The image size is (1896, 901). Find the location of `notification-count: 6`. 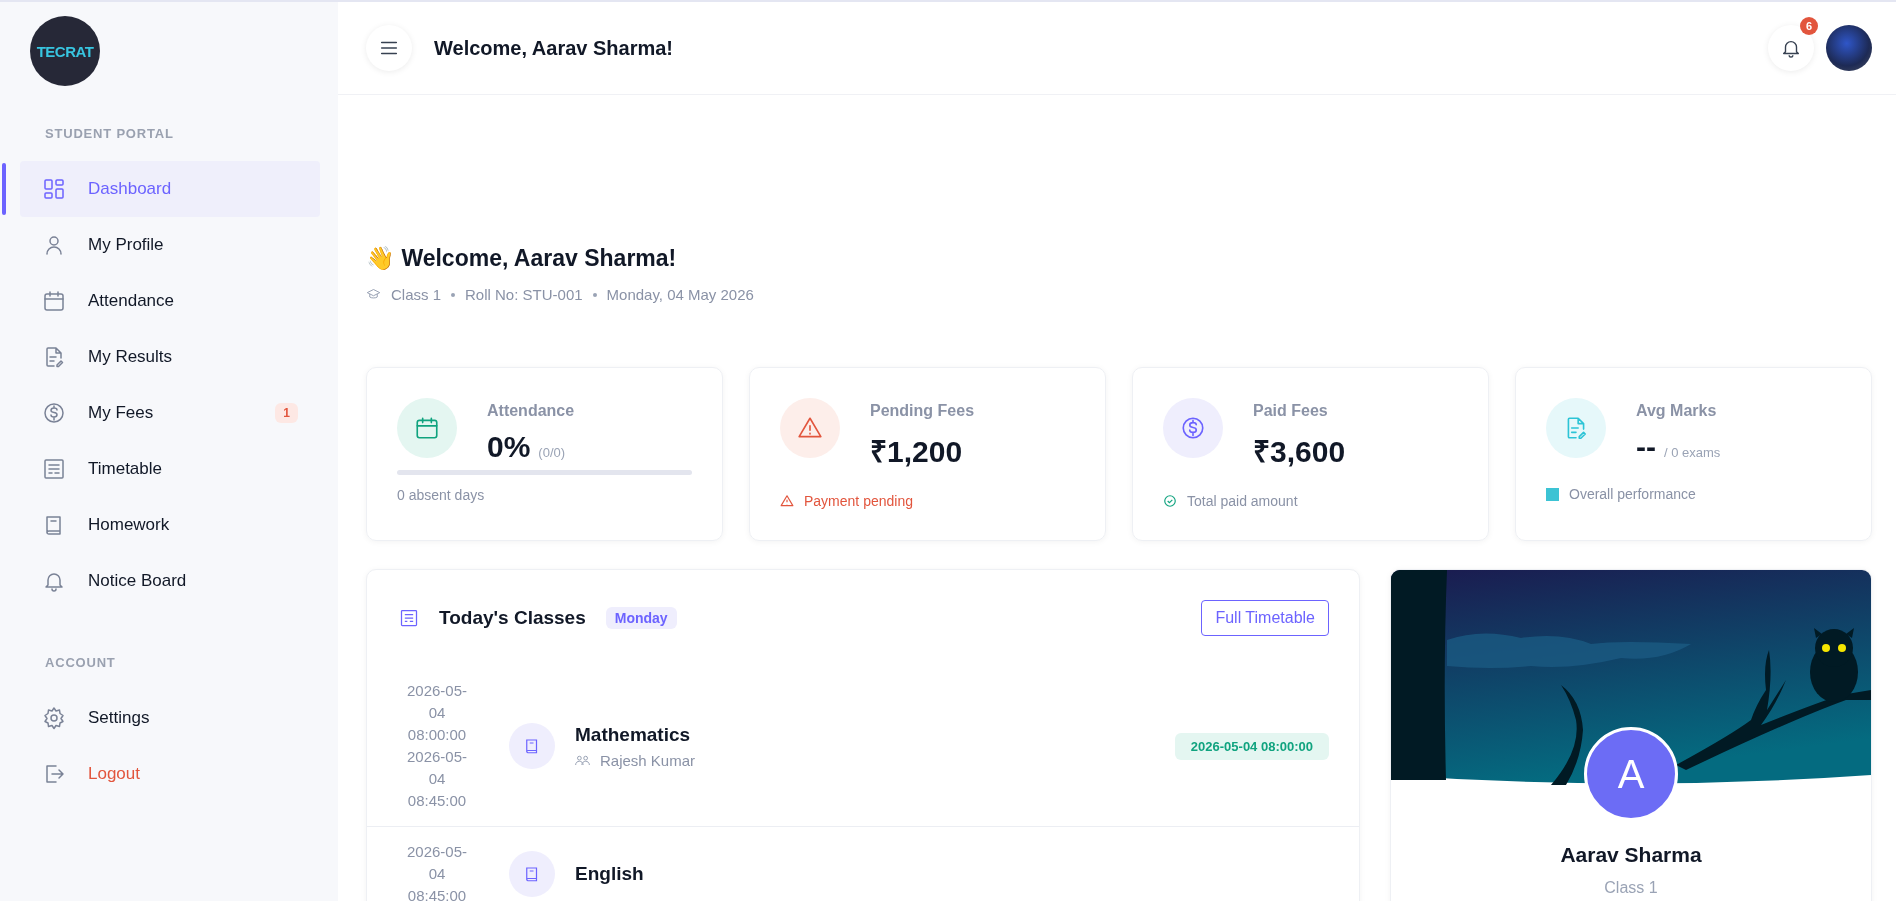

notification-count: 6 is located at coordinates (1809, 26).